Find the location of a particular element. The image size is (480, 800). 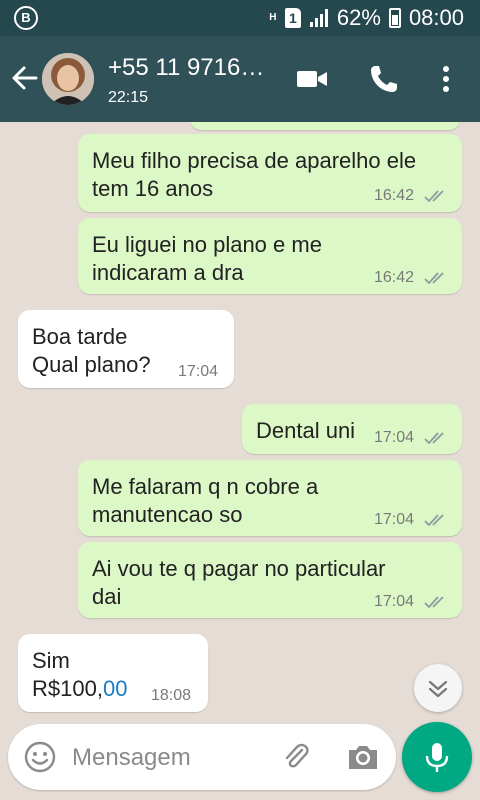

scroll-down-icon is located at coordinates (438, 689).